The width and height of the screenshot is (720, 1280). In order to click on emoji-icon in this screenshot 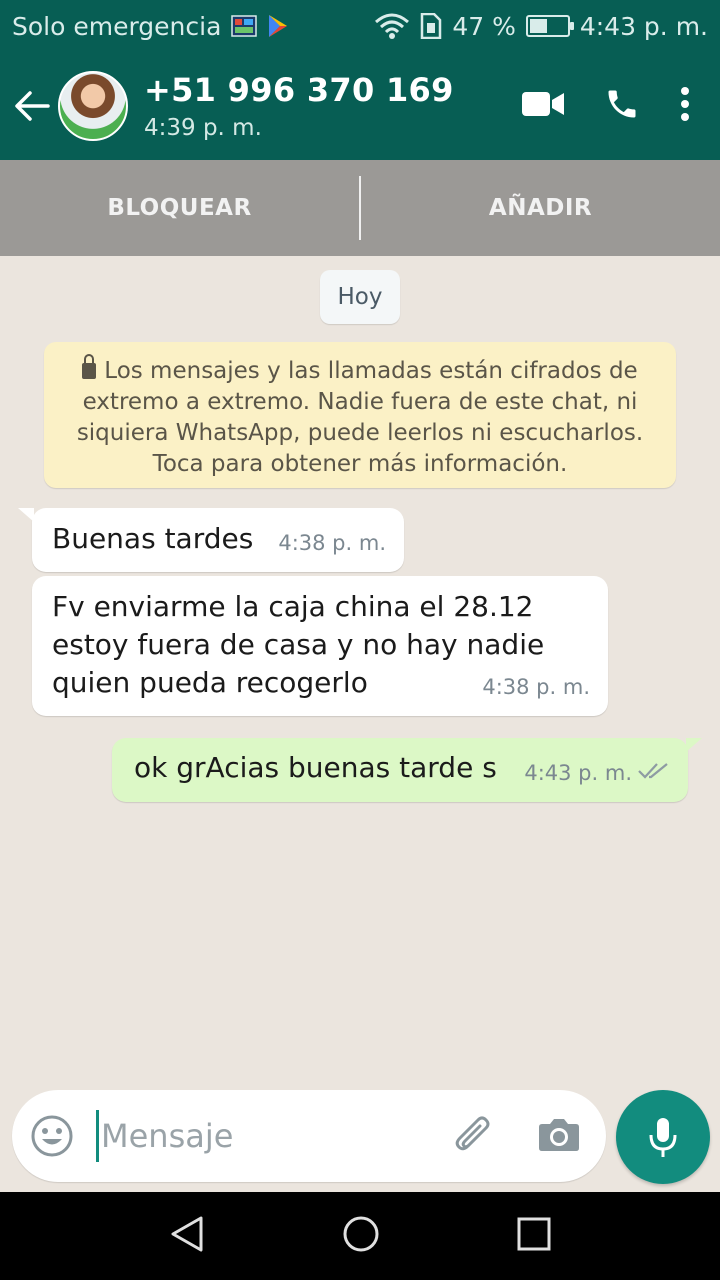, I will do `click(52, 1136)`.